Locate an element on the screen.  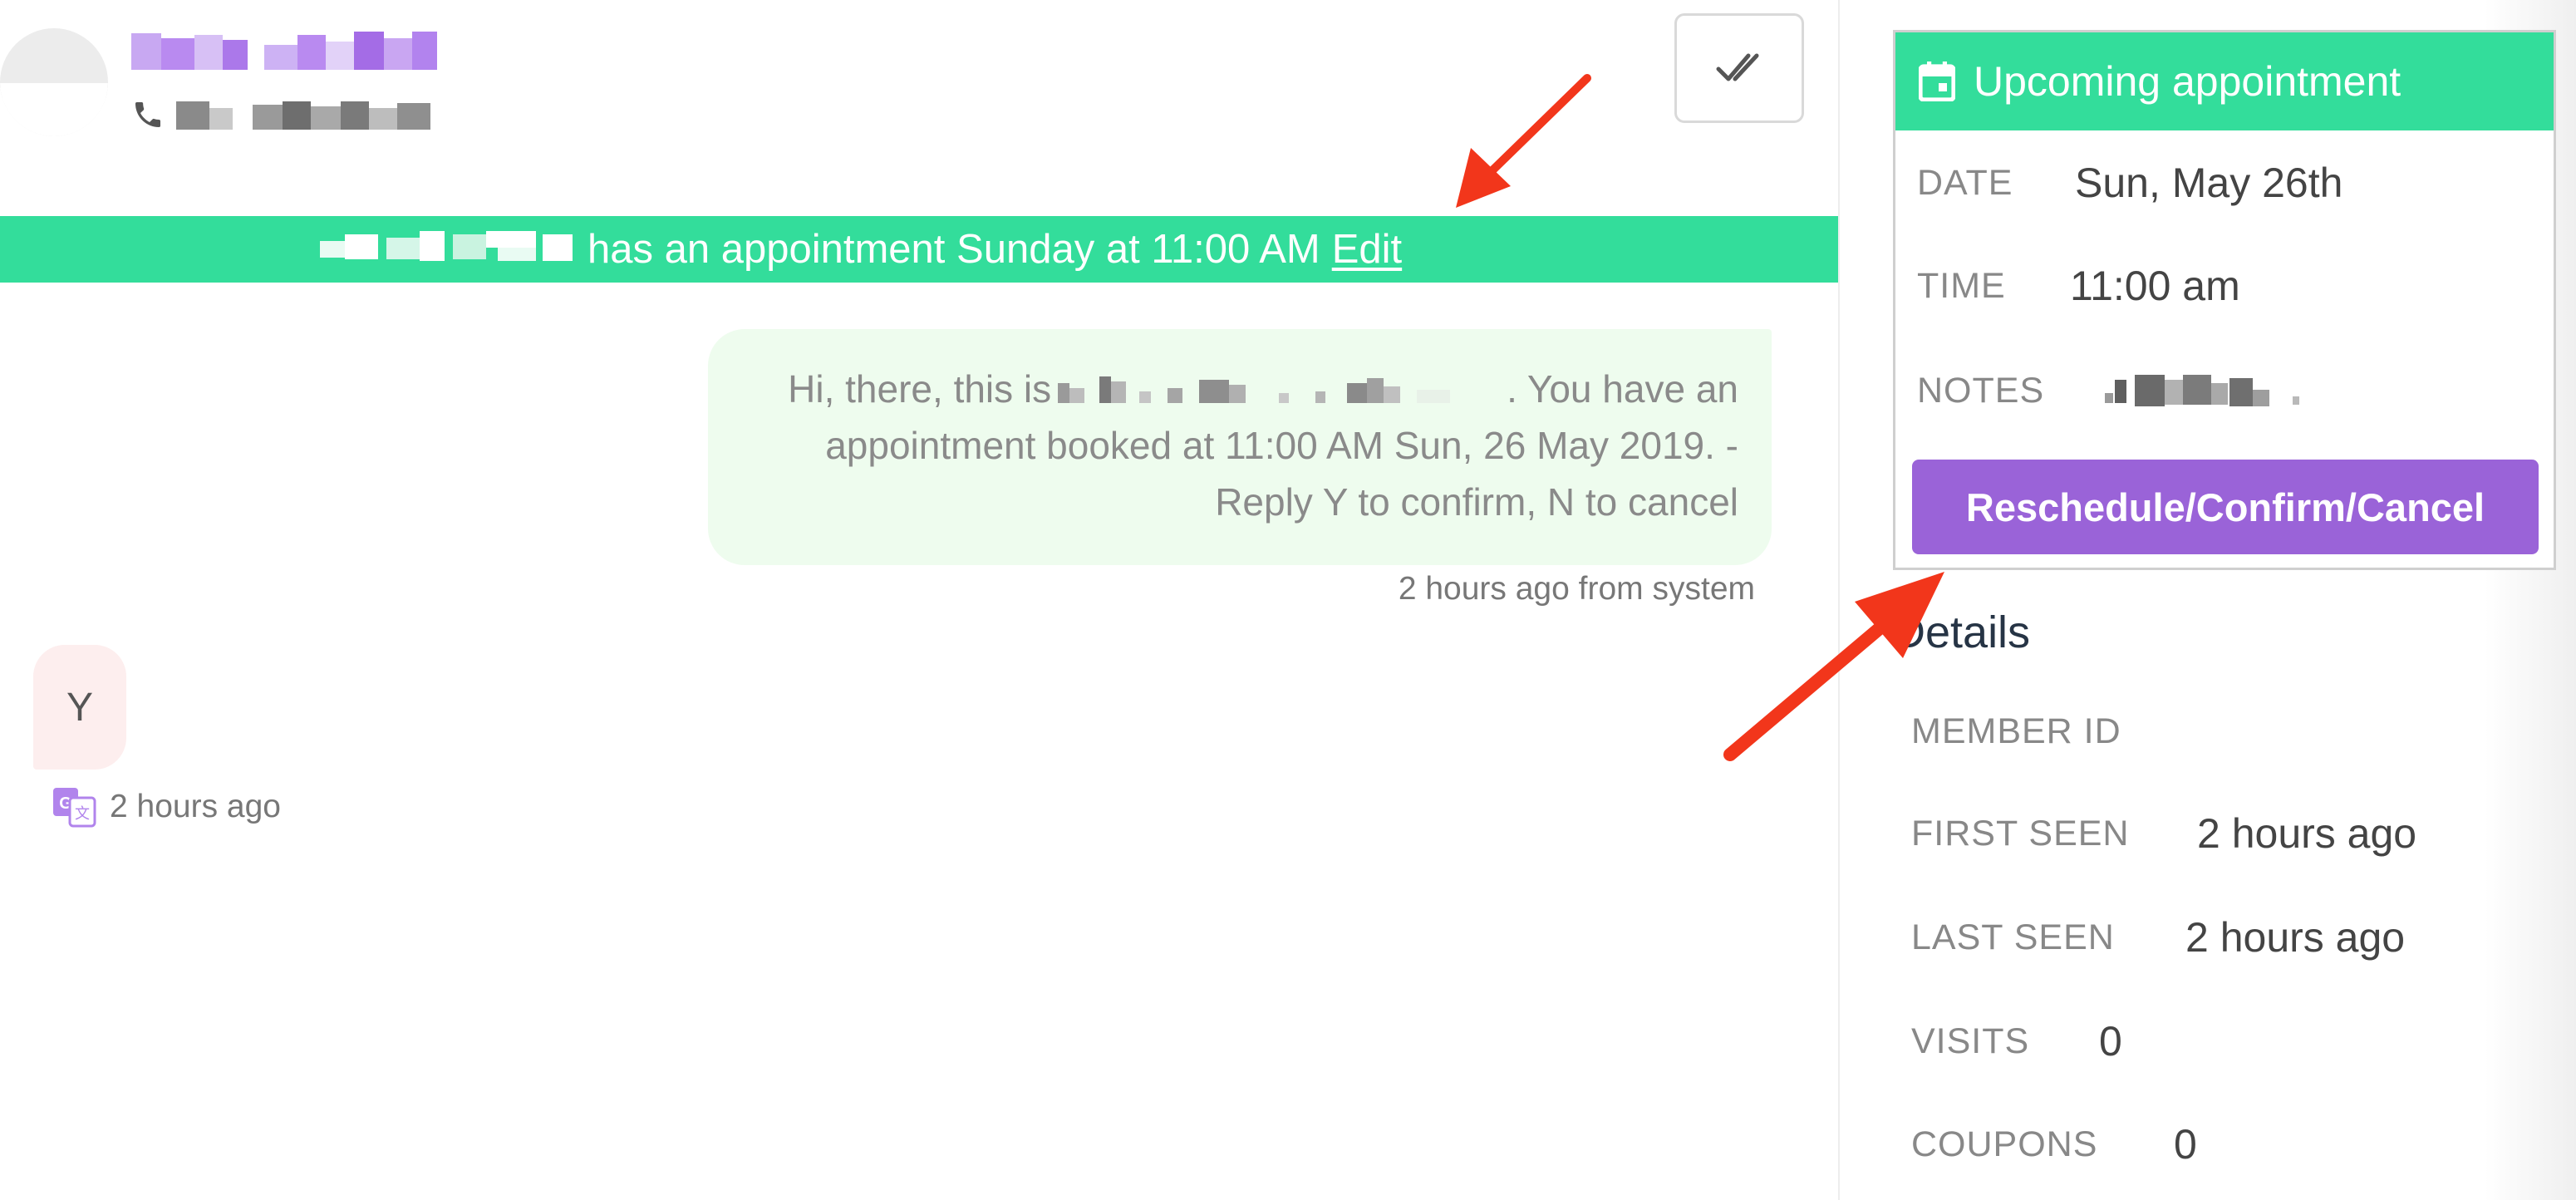
double-check-icon is located at coordinates (1738, 67).